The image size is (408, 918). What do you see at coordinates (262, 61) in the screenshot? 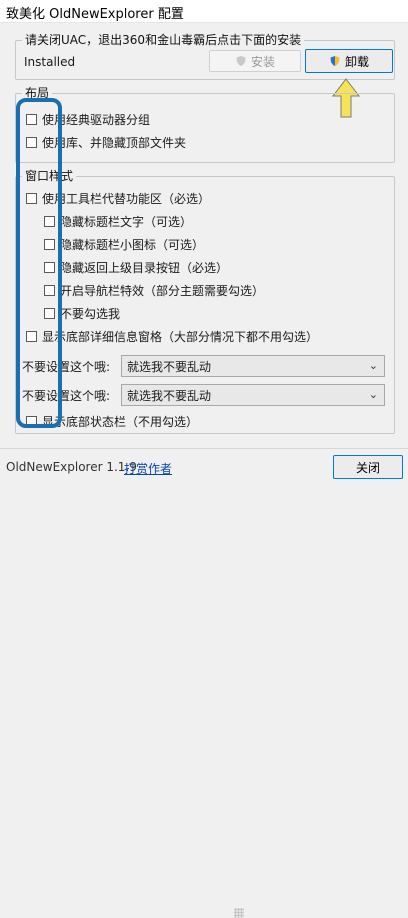
I see `install-button-label: 安装` at bounding box center [262, 61].